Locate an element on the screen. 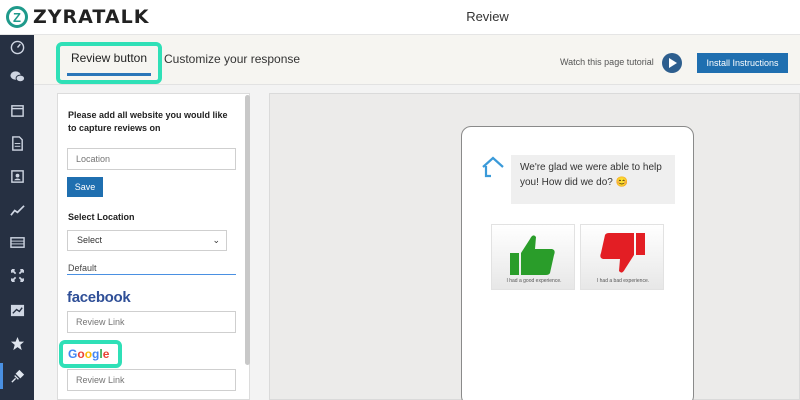 This screenshot has height=400, width=800. google-logo: Google is located at coordinates (89, 354).